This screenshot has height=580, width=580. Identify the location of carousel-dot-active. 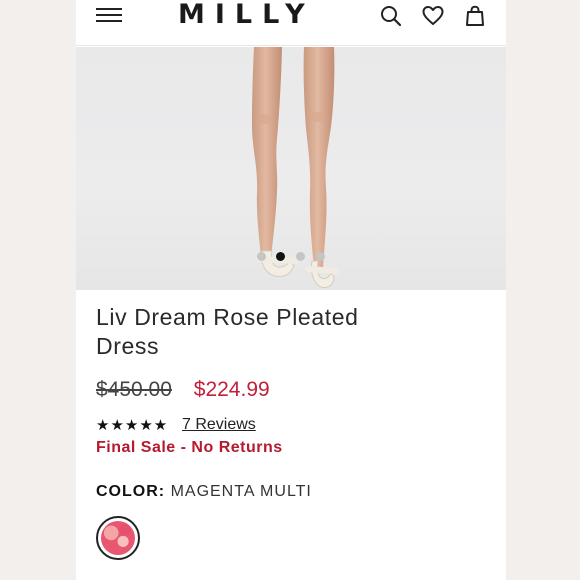
(280, 256).